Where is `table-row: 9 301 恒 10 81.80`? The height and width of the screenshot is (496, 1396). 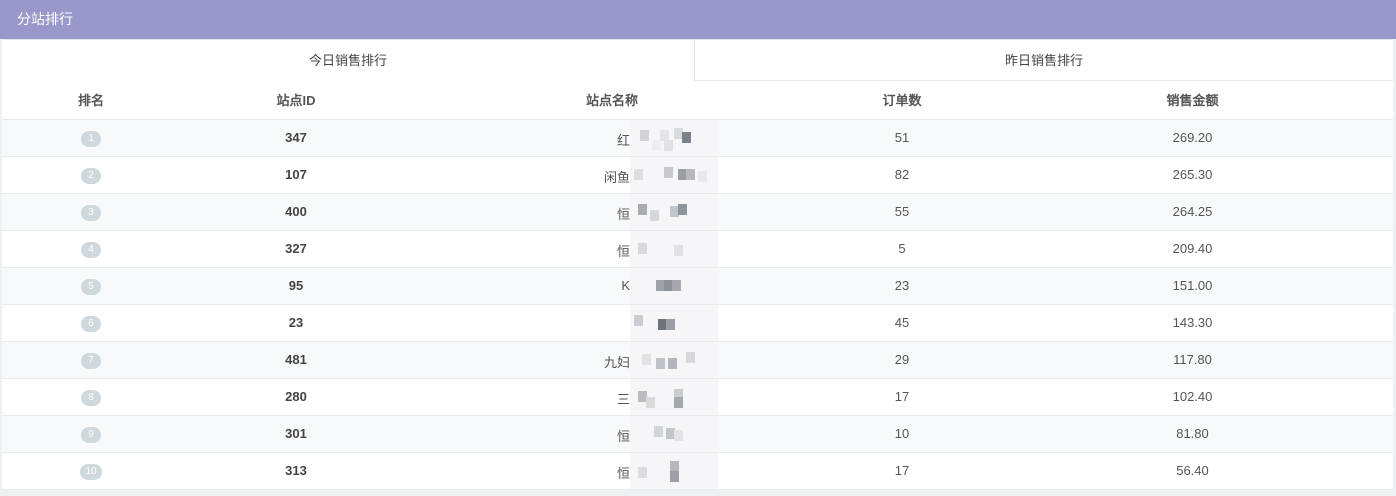
table-row: 9 301 恒 10 81.80 is located at coordinates (697, 434).